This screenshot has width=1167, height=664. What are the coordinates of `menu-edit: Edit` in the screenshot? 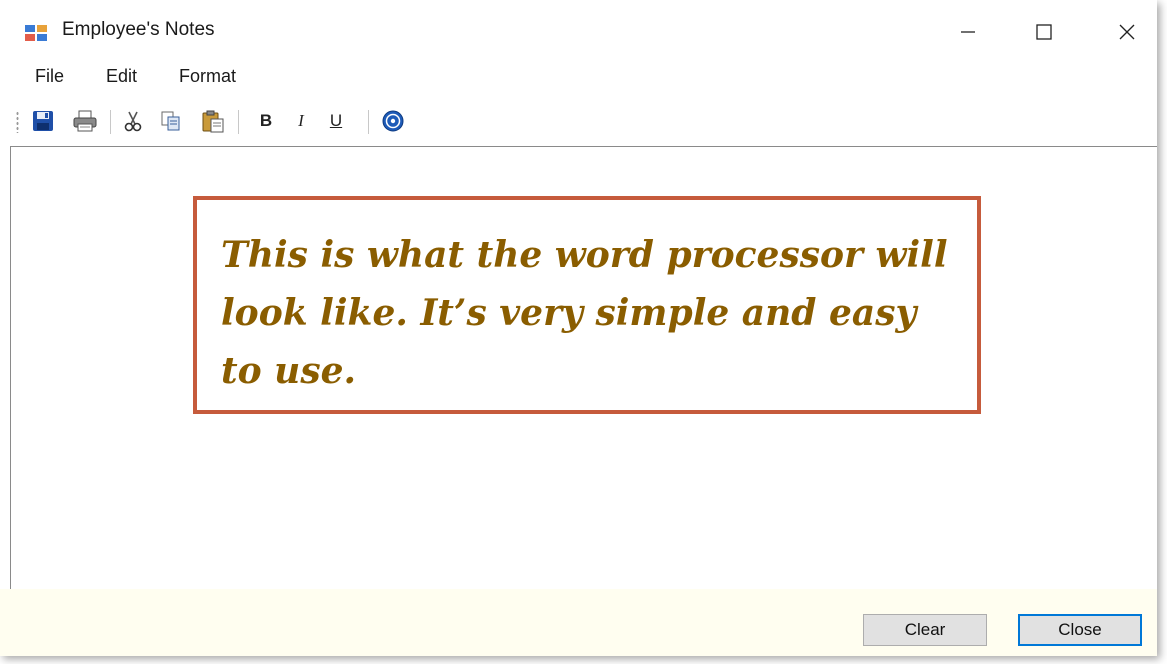 It's located at (121, 76).